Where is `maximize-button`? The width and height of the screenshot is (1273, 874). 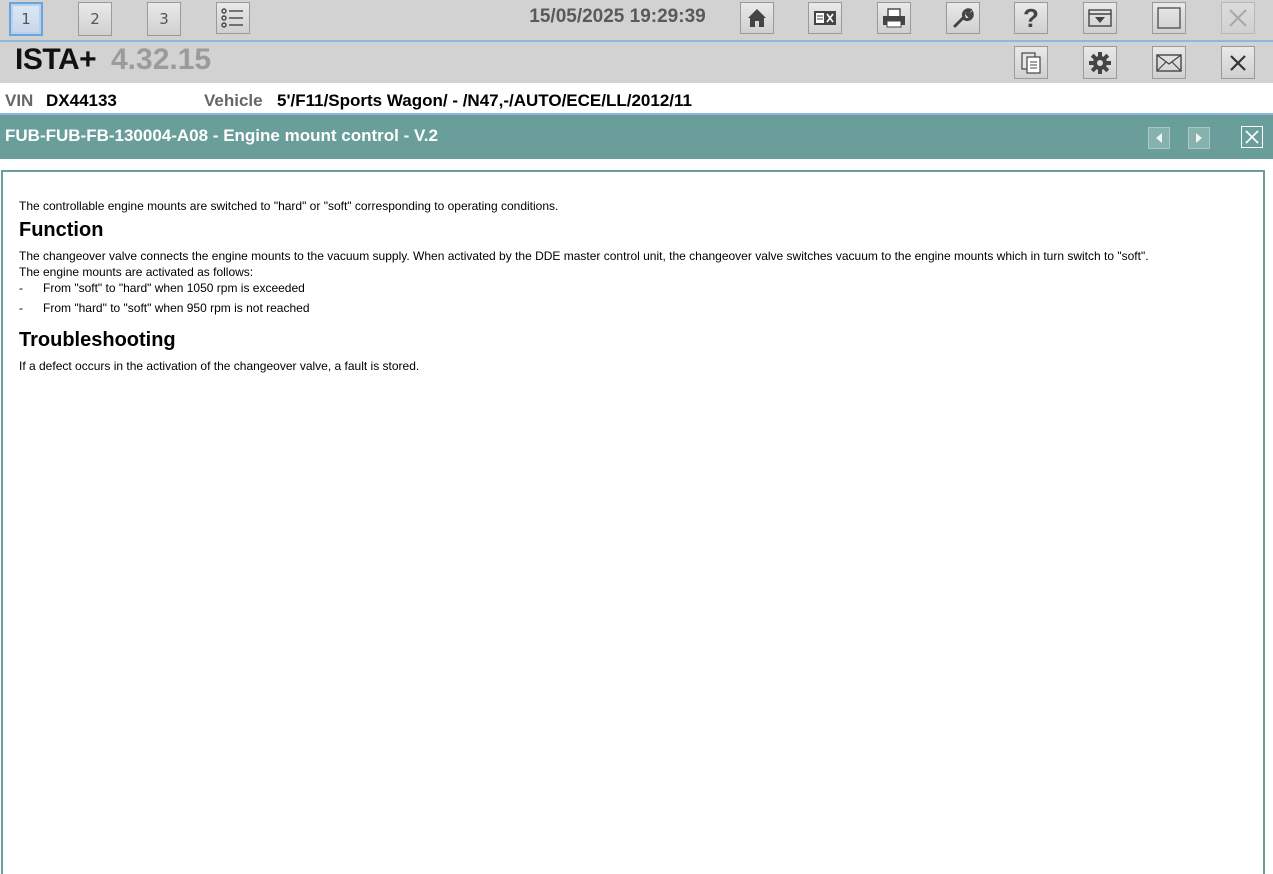
maximize-button is located at coordinates (1169, 18).